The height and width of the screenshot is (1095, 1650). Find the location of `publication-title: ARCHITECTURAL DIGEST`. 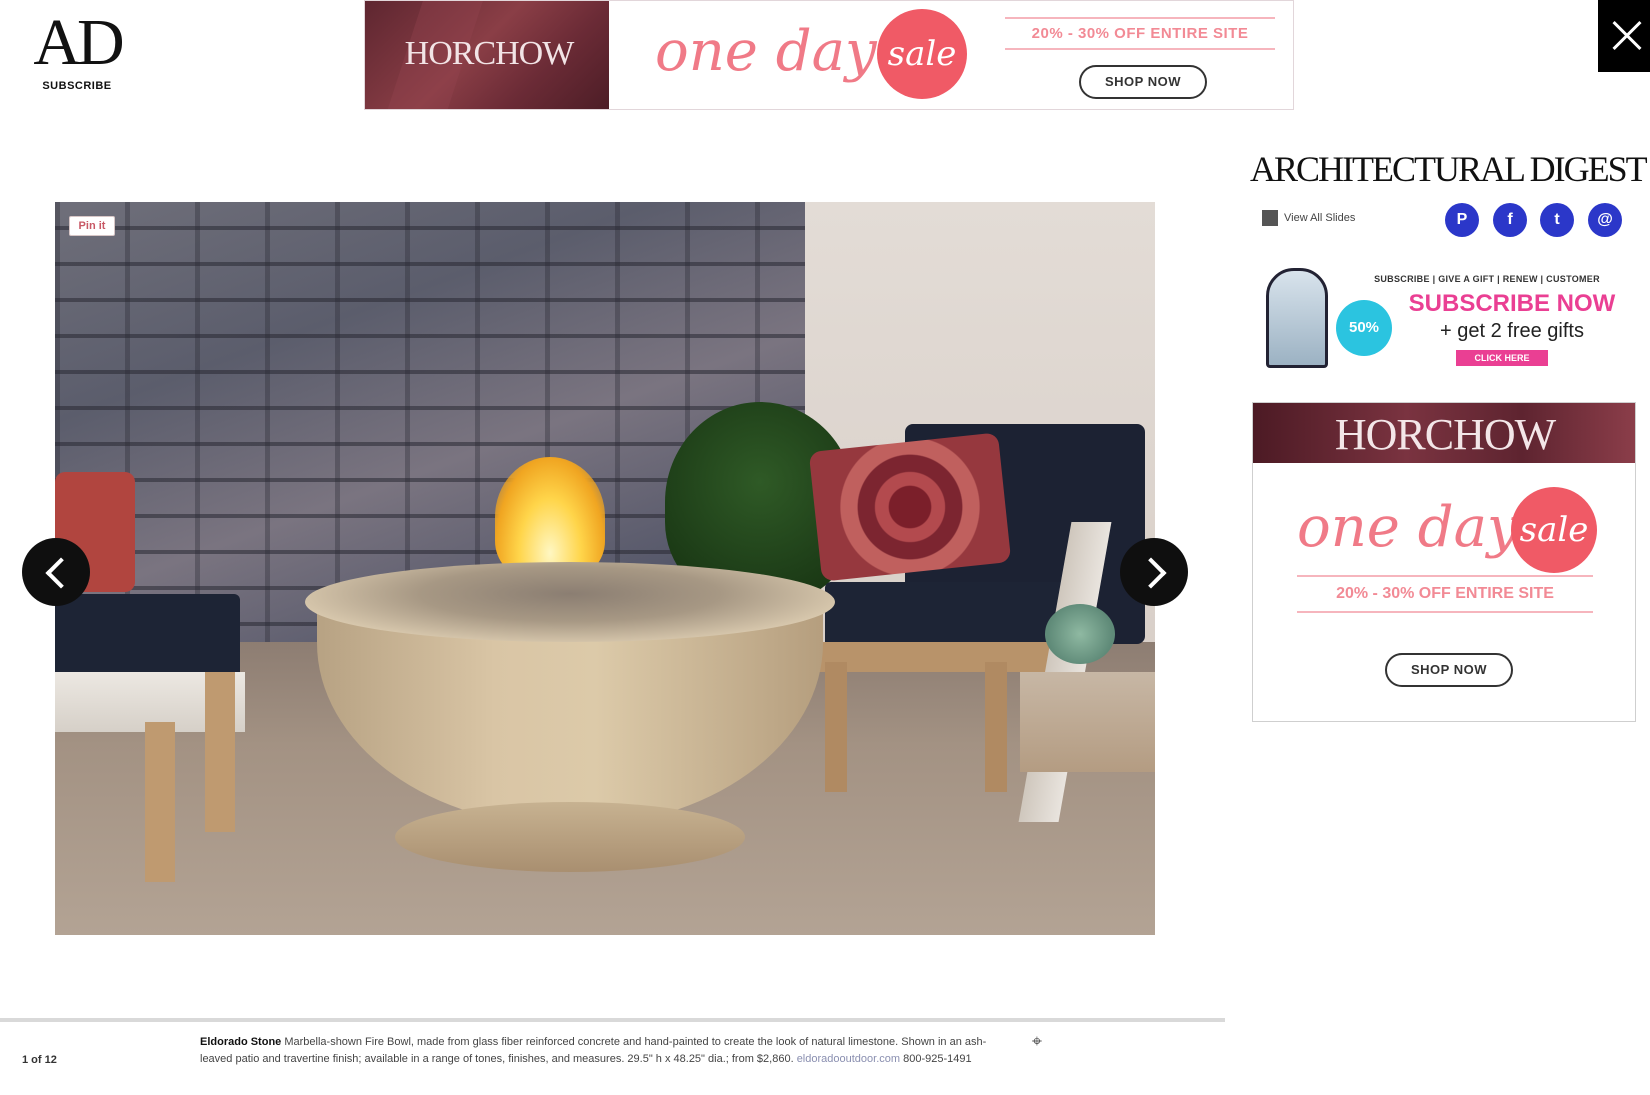

publication-title: ARCHITECTURAL DIGEST is located at coordinates (1449, 169).